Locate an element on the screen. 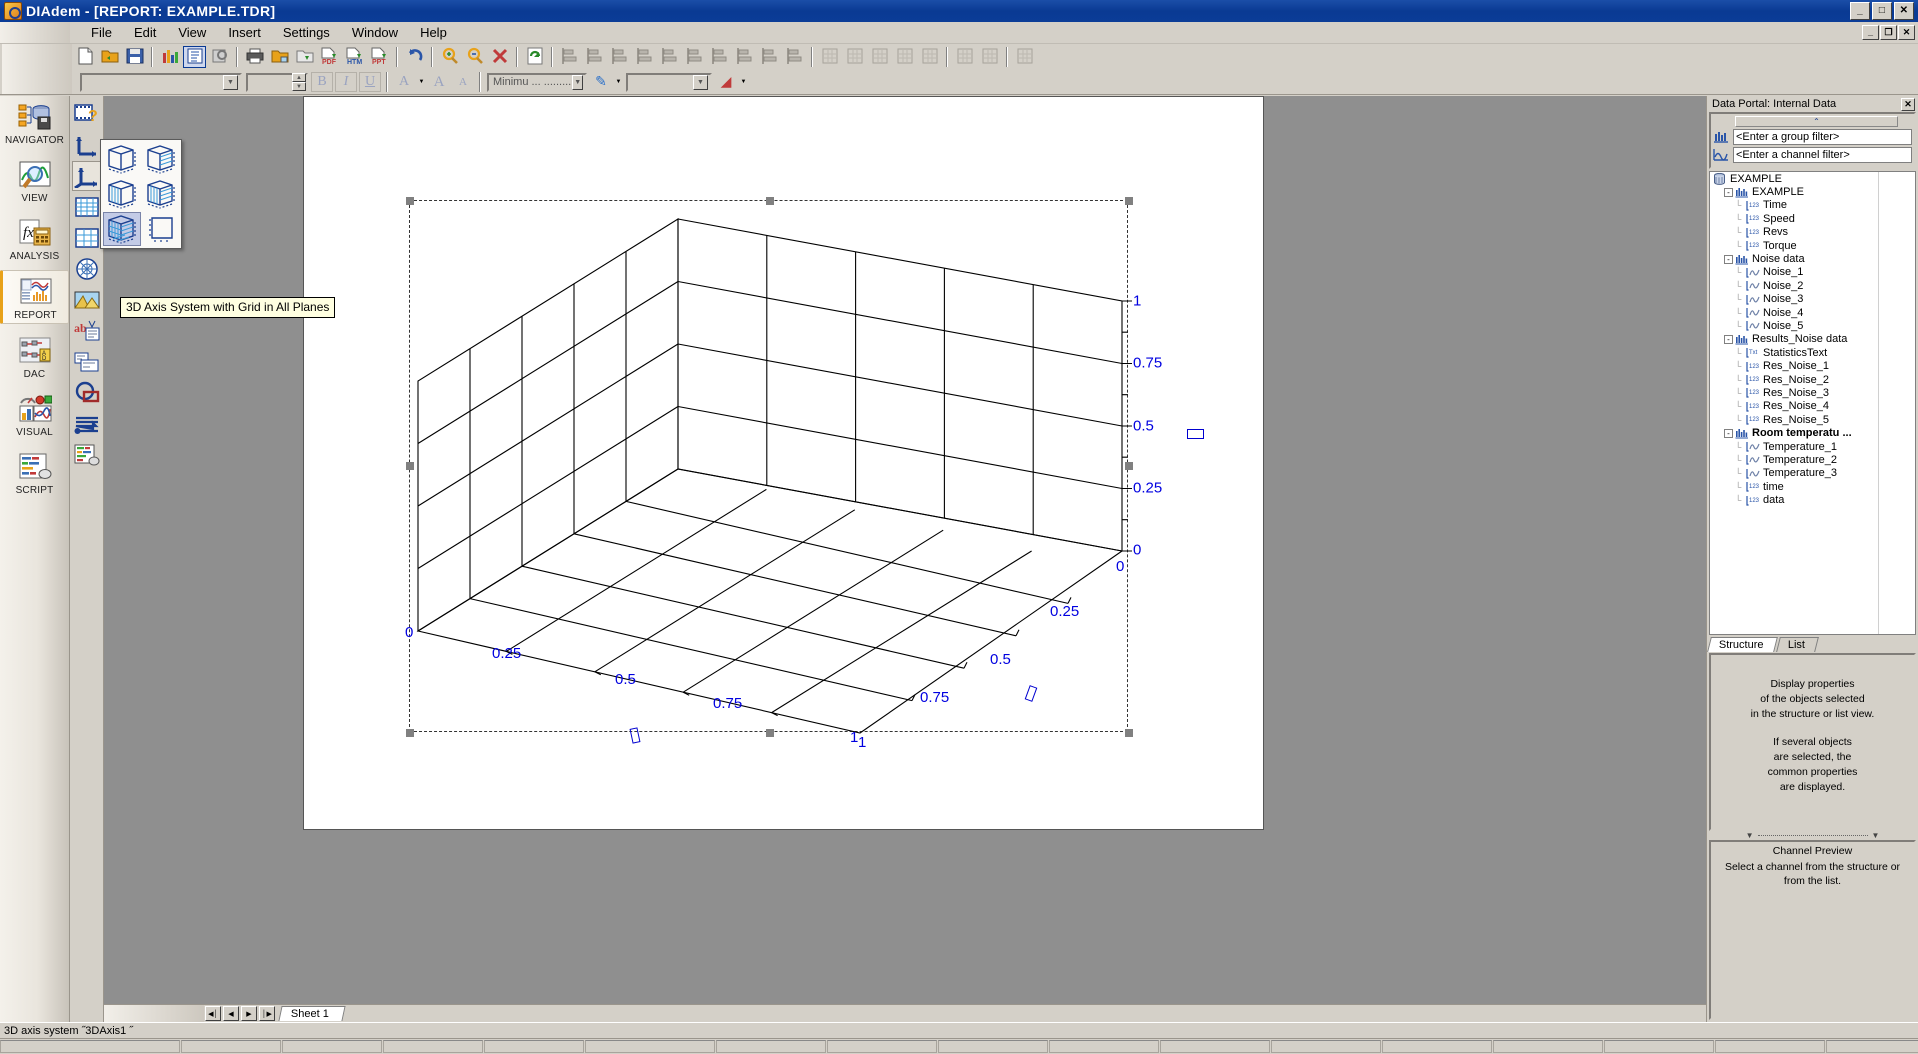  tree-item-temperature-1: └ Temperature_1 is located at coordinates (1812, 446).